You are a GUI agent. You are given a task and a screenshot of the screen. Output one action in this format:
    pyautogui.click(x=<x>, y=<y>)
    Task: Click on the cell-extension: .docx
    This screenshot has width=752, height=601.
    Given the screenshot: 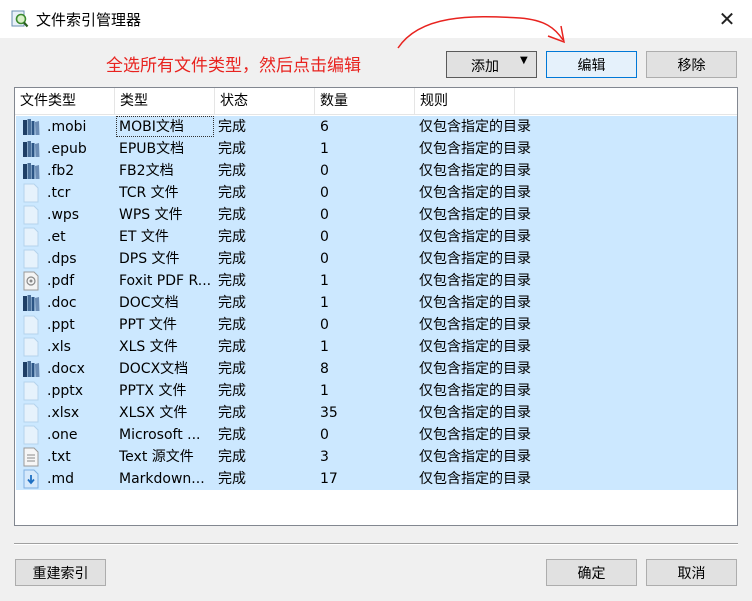 What is the action you would take?
    pyautogui.click(x=66, y=369)
    